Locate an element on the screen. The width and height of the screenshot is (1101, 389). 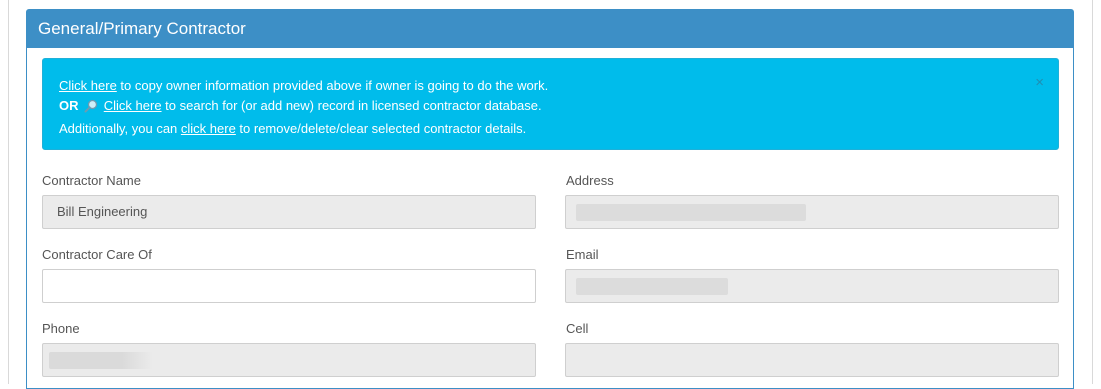
copy-owner-link: Click here is located at coordinates (88, 85).